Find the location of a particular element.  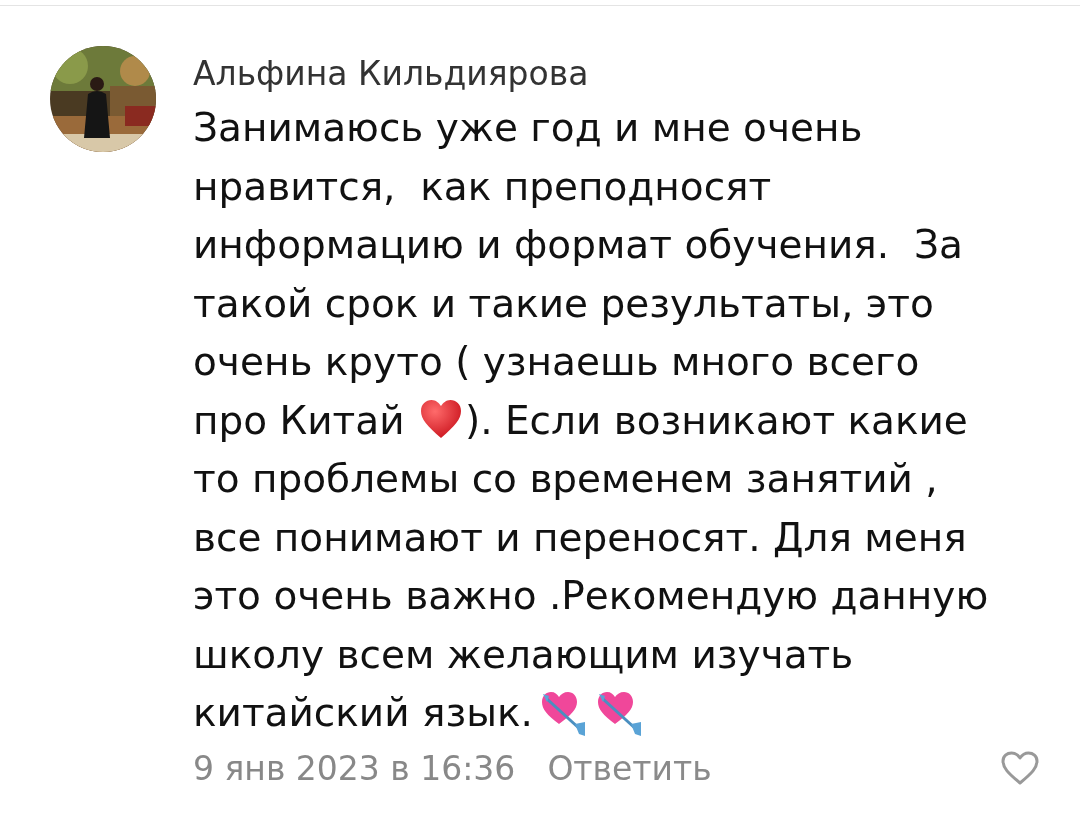

author-name: Альфина Кильдиярова is located at coordinates (391, 73).